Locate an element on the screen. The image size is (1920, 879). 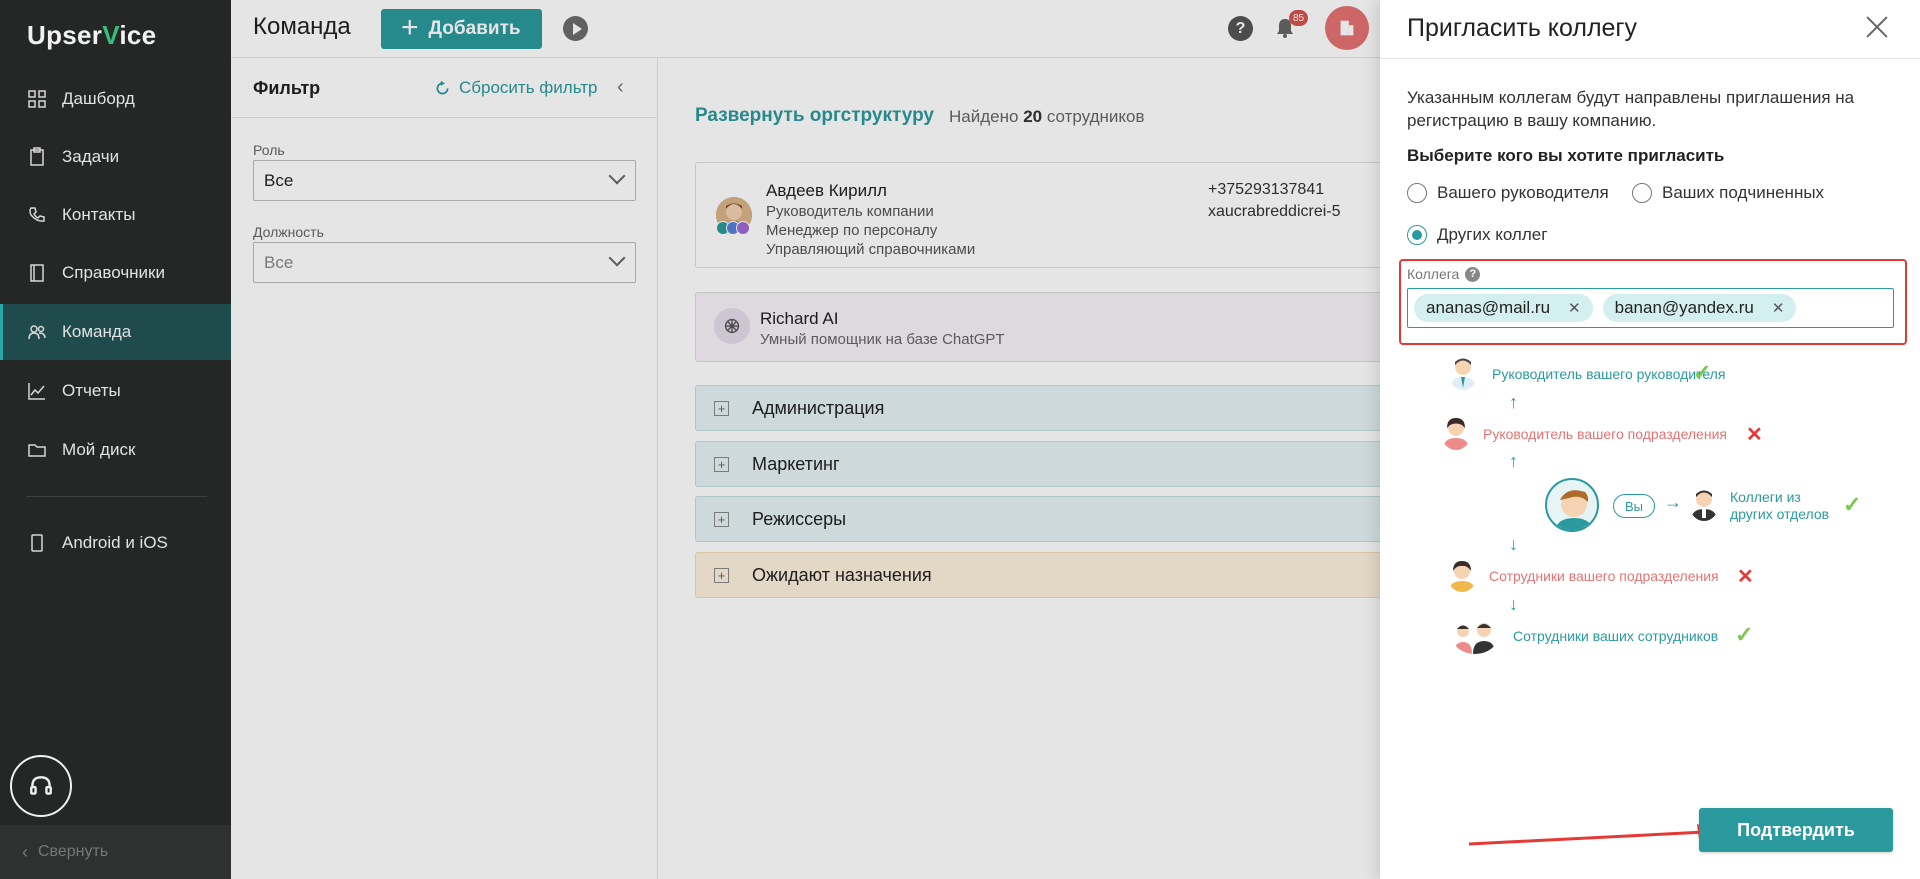
diagram-boss-of-boss: Руководитель вашего руководителя is located at coordinates (1609, 374).